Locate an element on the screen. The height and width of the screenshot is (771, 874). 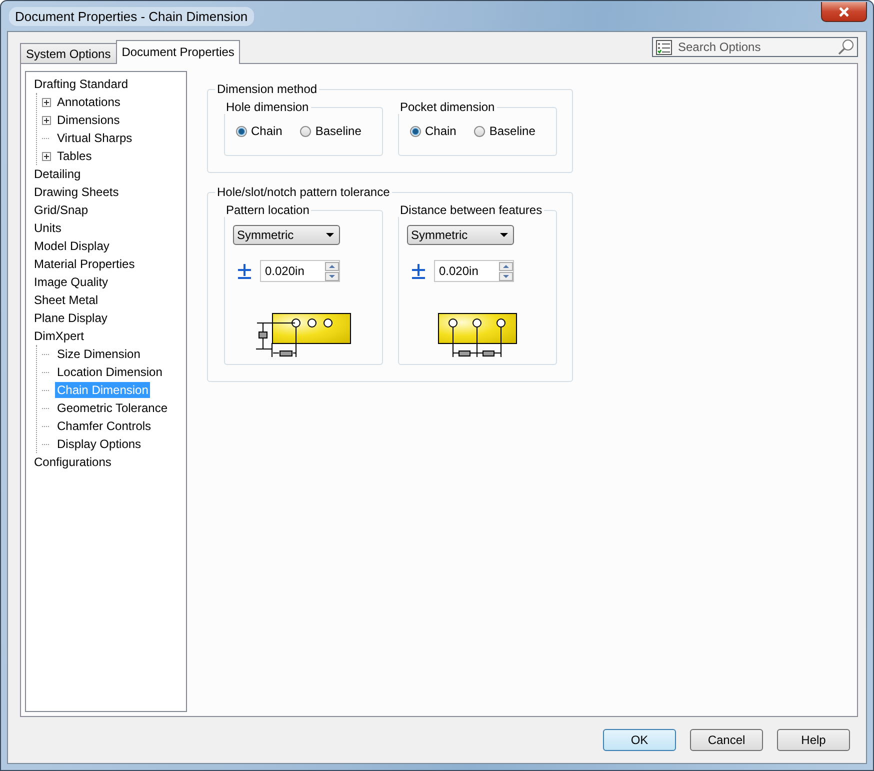
tree-item: Material Properties is located at coordinates (84, 264).